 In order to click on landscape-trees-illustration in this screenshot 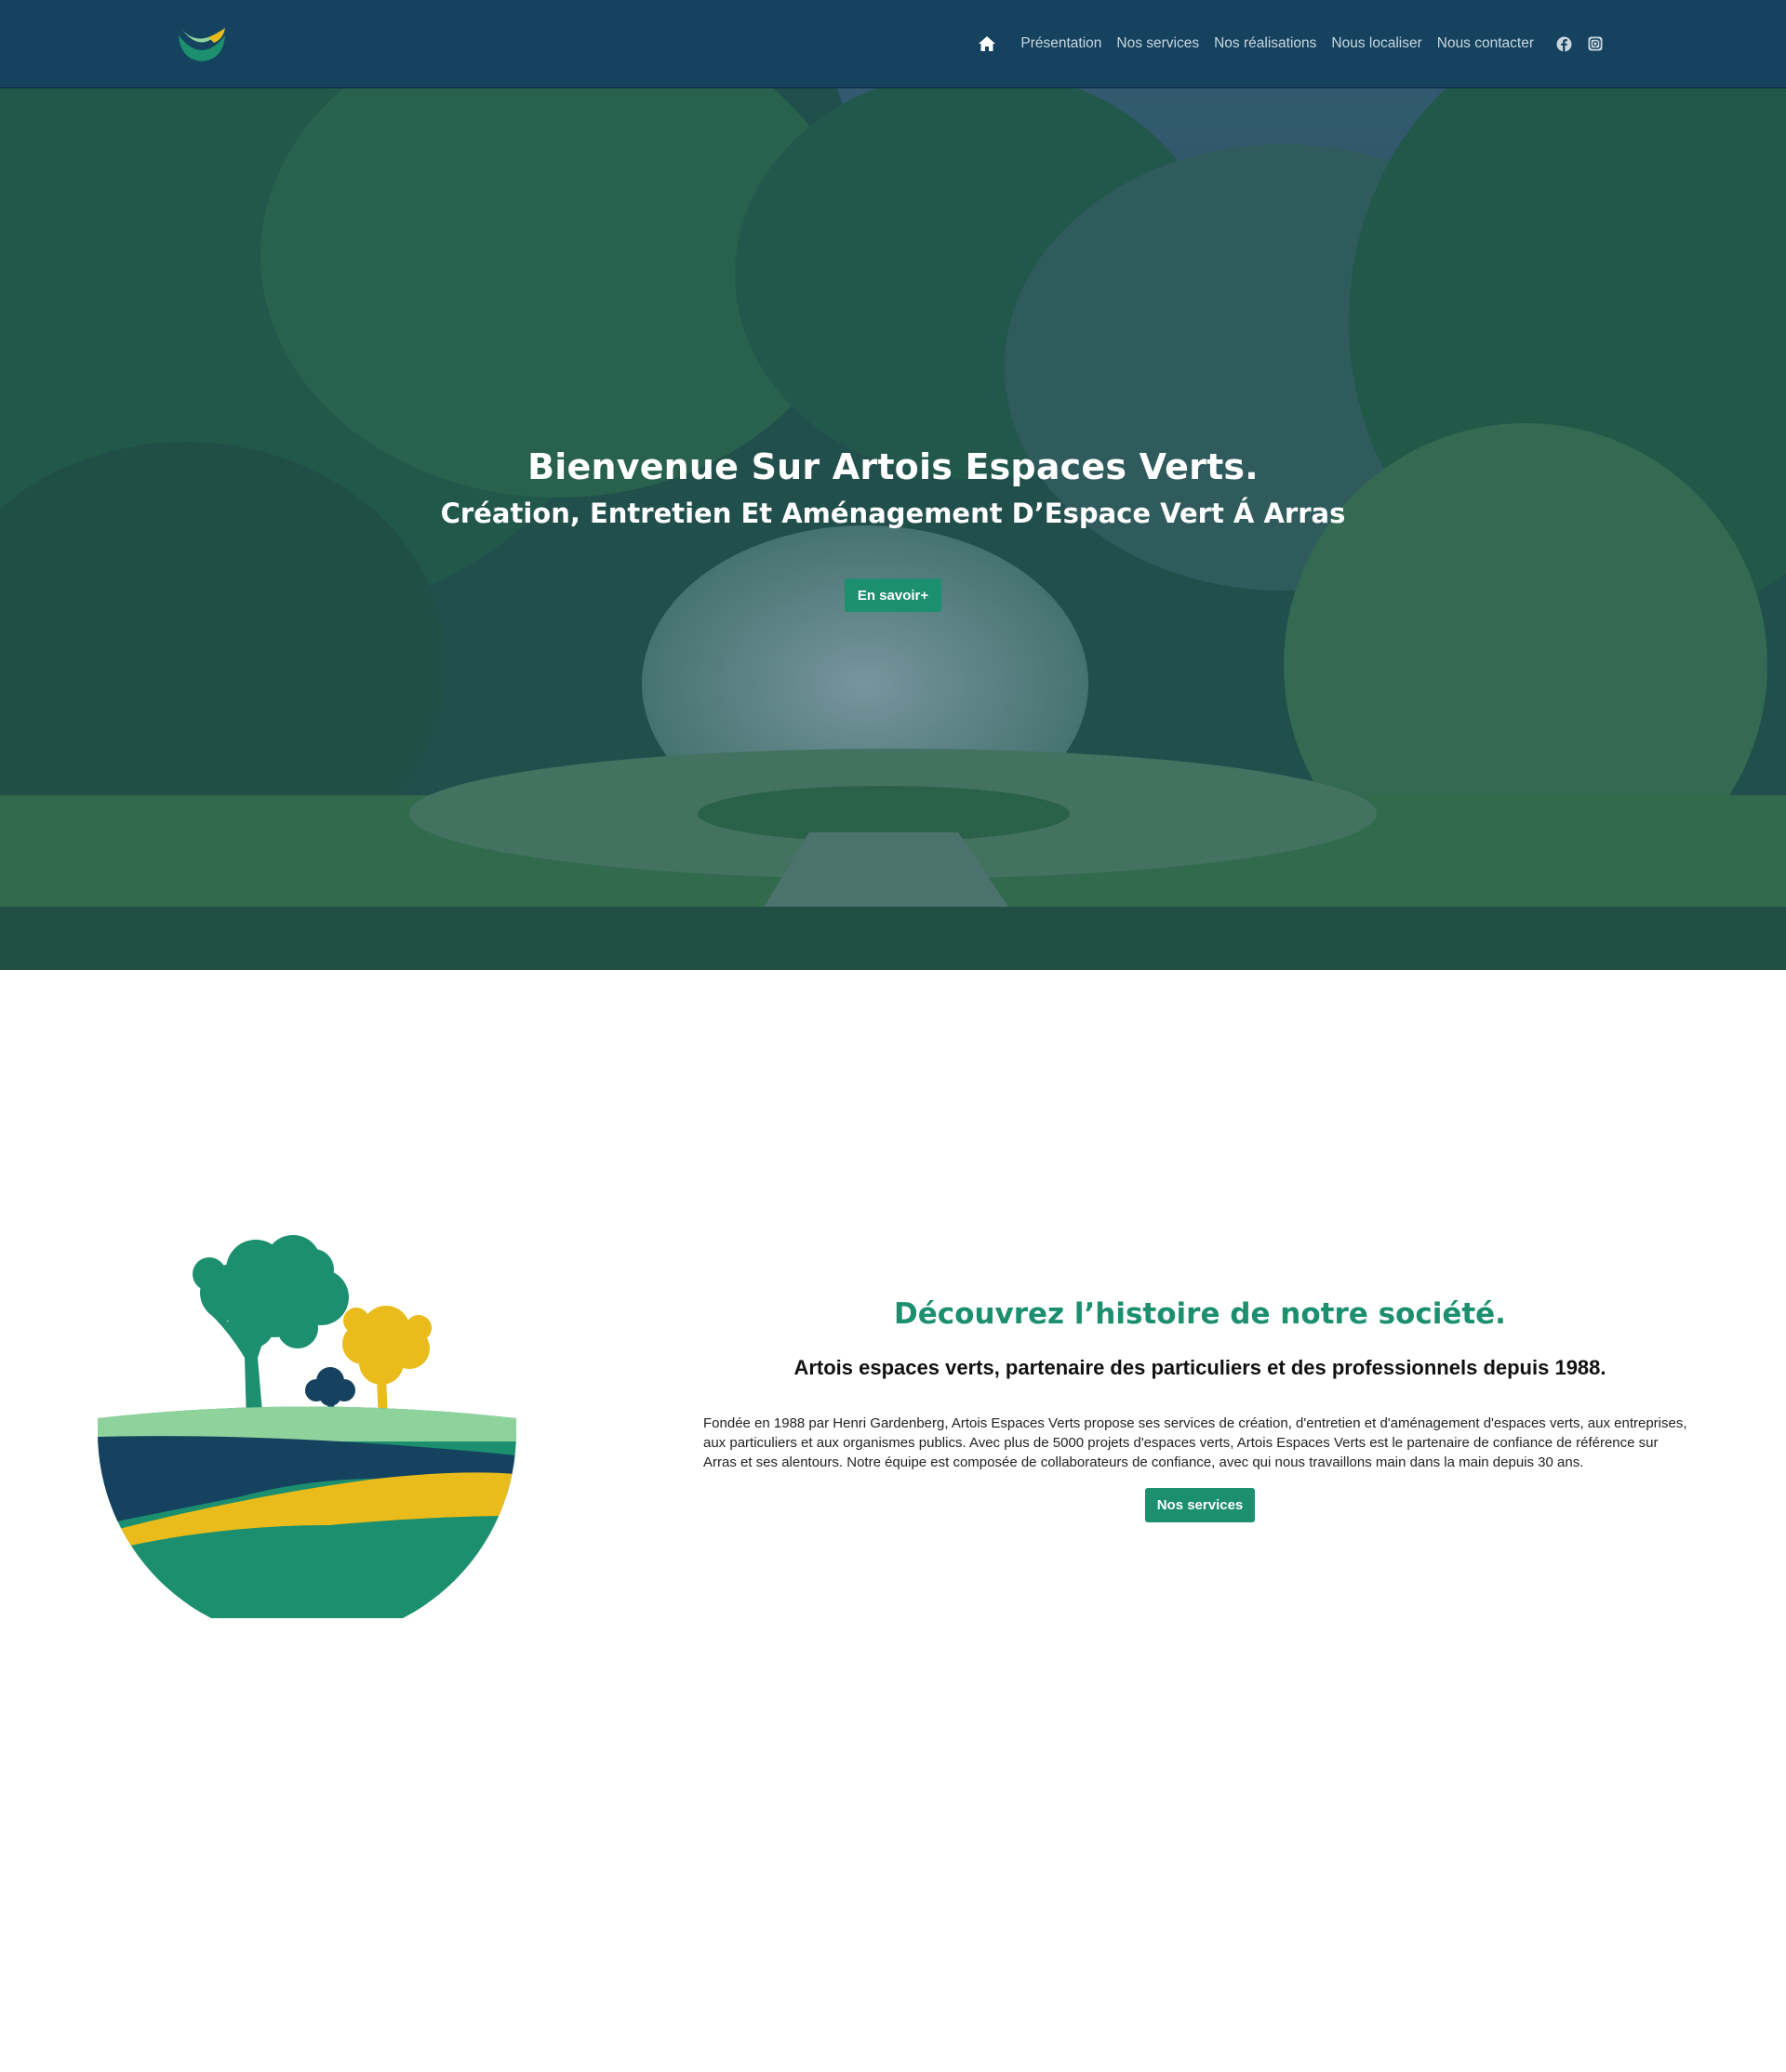, I will do `click(307, 1426)`.